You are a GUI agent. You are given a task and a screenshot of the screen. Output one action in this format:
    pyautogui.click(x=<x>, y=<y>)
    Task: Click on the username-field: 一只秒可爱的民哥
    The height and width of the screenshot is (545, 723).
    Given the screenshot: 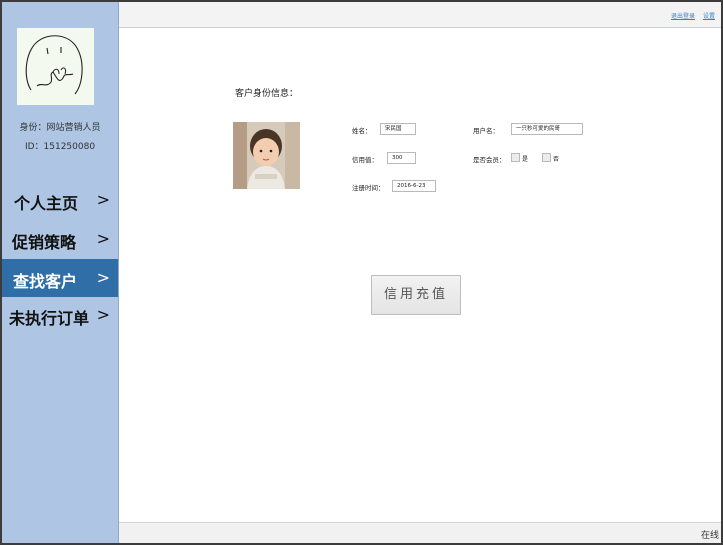 What is the action you would take?
    pyautogui.click(x=547, y=129)
    